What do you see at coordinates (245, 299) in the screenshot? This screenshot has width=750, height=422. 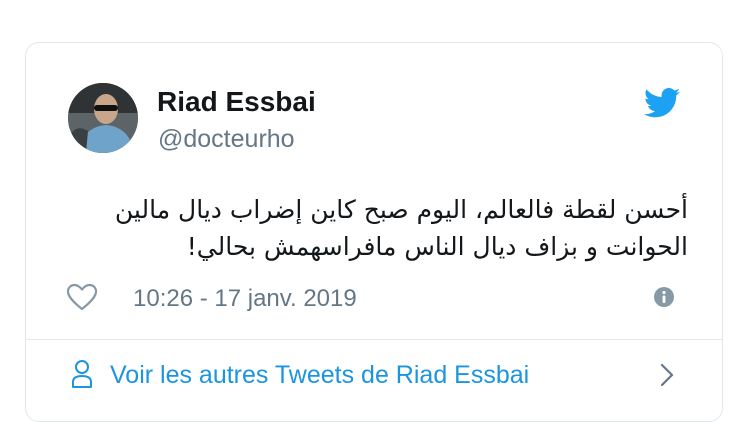 I see `tweet-timestamp: 10:26 - 17 janv. 2019` at bounding box center [245, 299].